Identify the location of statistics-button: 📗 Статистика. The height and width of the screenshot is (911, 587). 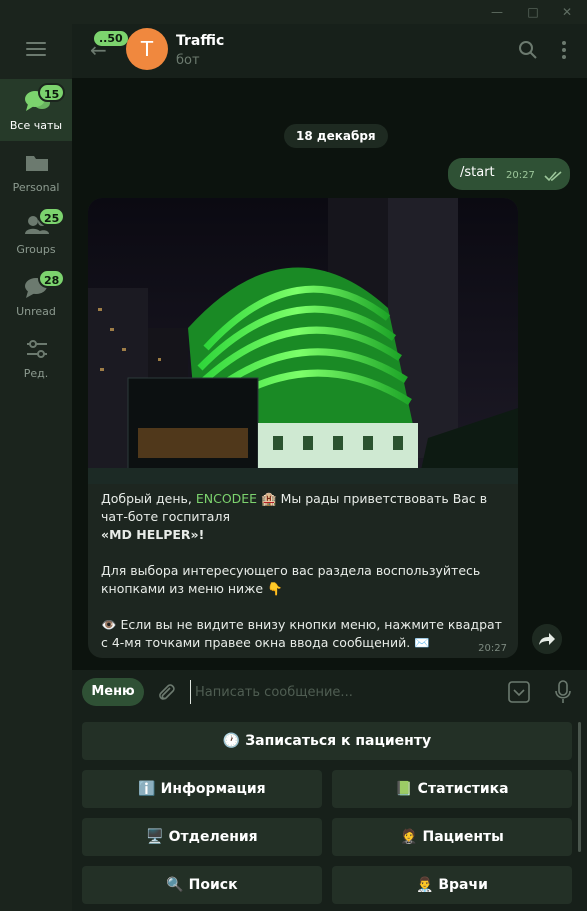
(452, 789).